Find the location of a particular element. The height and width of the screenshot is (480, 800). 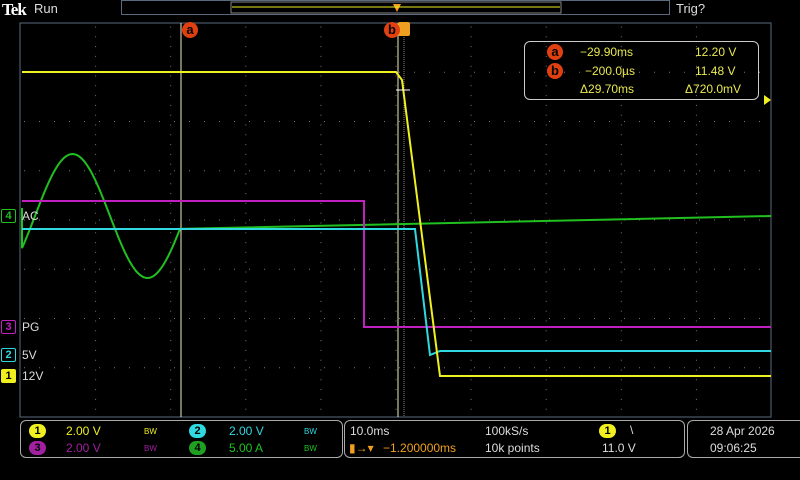

cursor-b-time: −200.0µs is located at coordinates (610, 71).